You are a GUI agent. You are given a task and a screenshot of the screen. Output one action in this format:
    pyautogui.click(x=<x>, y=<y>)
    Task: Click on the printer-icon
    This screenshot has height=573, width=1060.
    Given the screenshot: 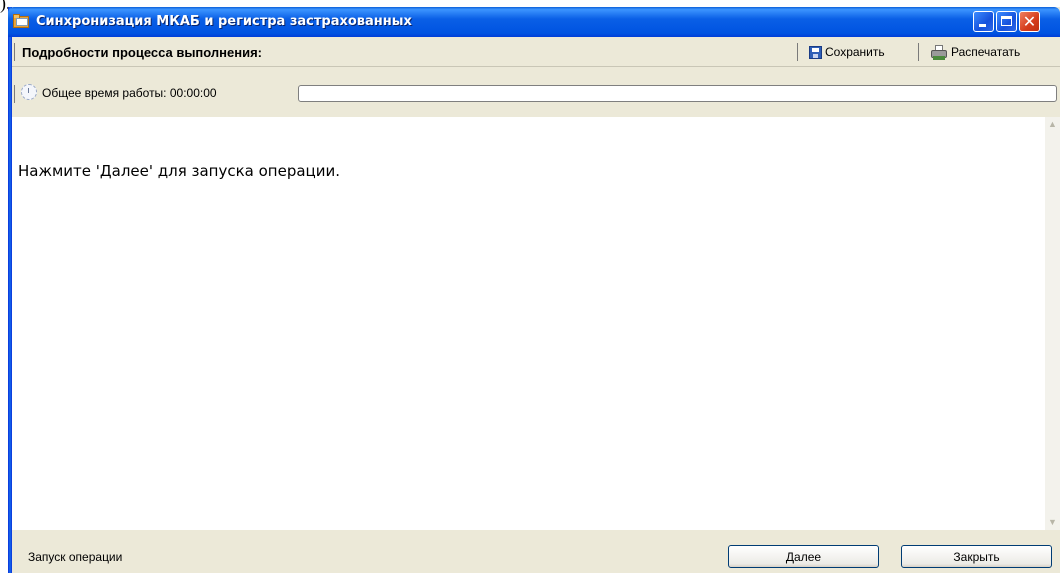 What is the action you would take?
    pyautogui.click(x=939, y=52)
    